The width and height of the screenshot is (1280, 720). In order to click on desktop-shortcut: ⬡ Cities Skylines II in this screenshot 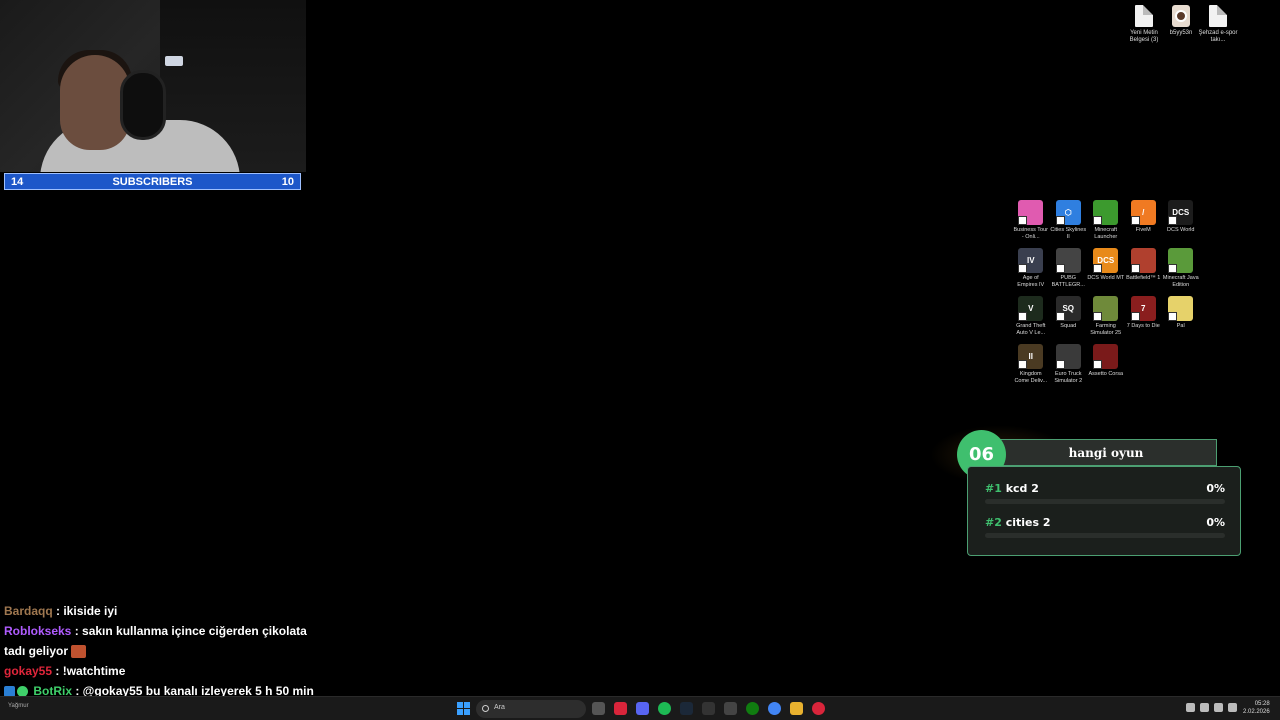, I will do `click(1069, 220)`.